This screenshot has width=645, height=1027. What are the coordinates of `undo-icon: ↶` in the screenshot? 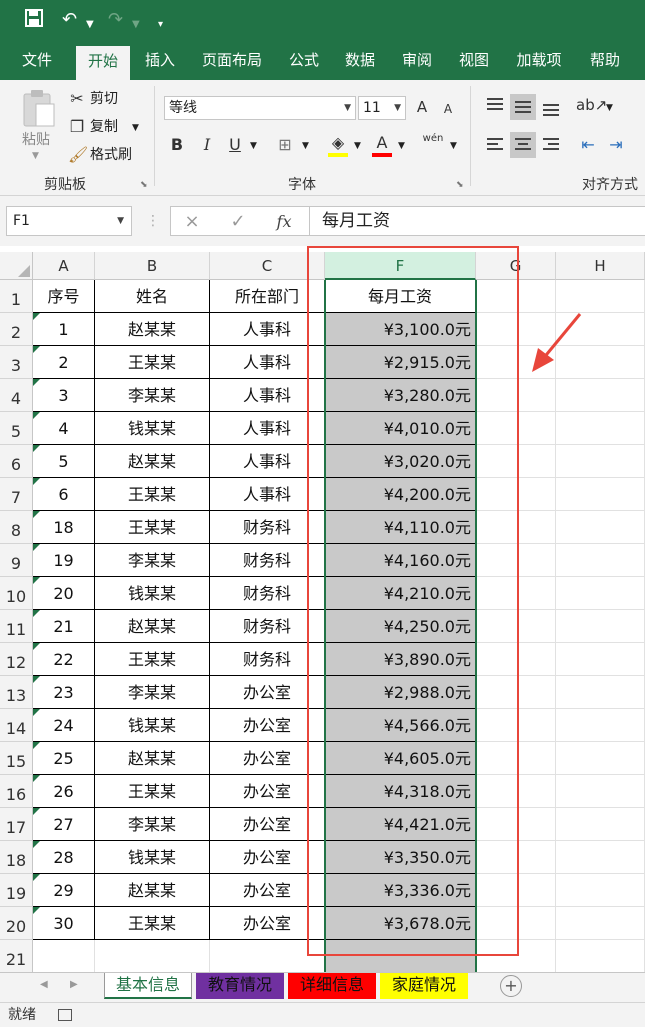 It's located at (69, 20).